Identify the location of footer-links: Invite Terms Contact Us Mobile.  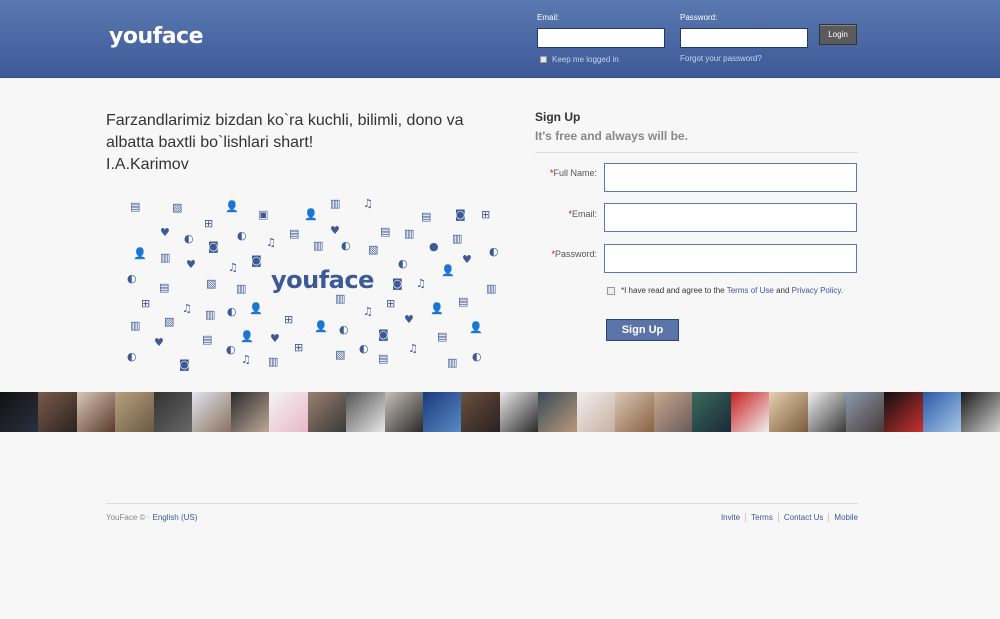
(787, 517).